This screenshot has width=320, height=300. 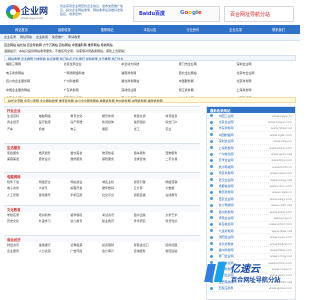 I want to click on category-link: 招商加盟, so click(x=181, y=245).